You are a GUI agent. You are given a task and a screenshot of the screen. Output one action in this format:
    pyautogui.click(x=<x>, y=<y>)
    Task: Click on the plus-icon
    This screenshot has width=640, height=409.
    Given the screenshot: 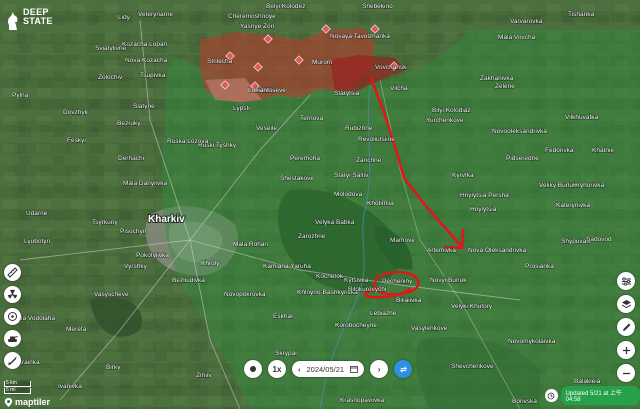 What is the action you would take?
    pyautogui.click(x=626, y=350)
    